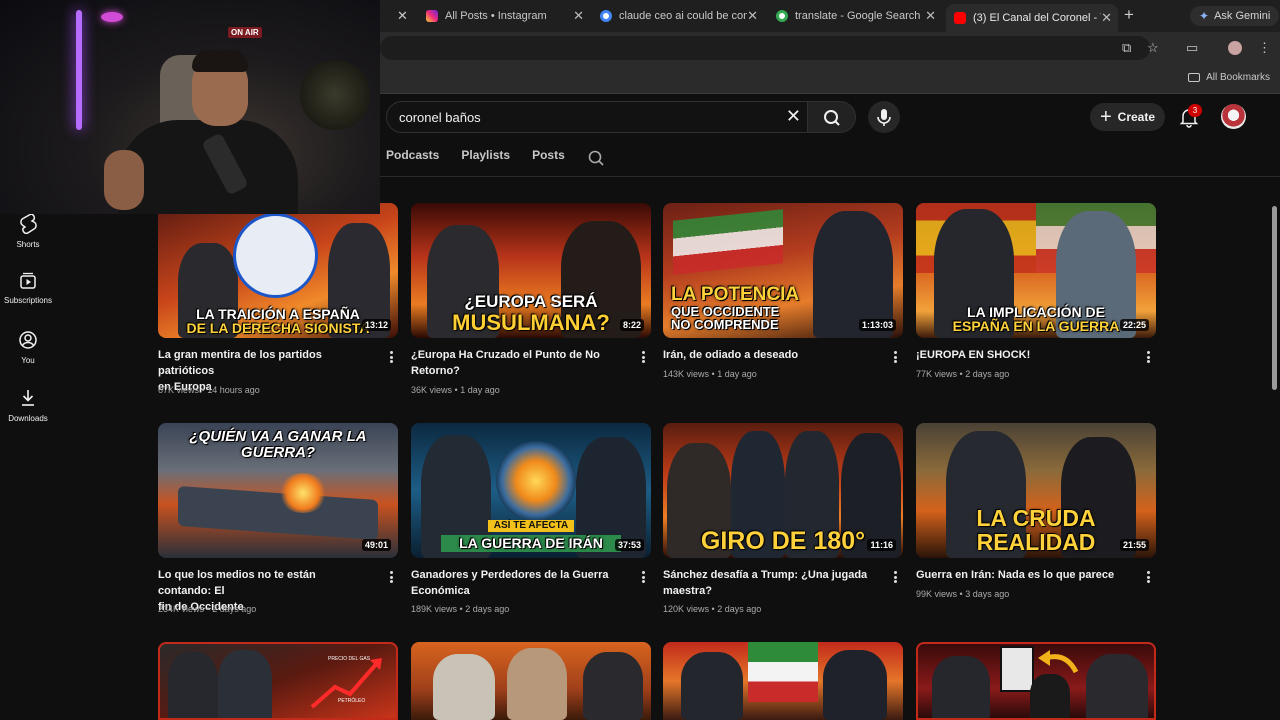  Describe the element at coordinates (28, 244) in the screenshot. I see `sidebar-label: Shorts` at that location.